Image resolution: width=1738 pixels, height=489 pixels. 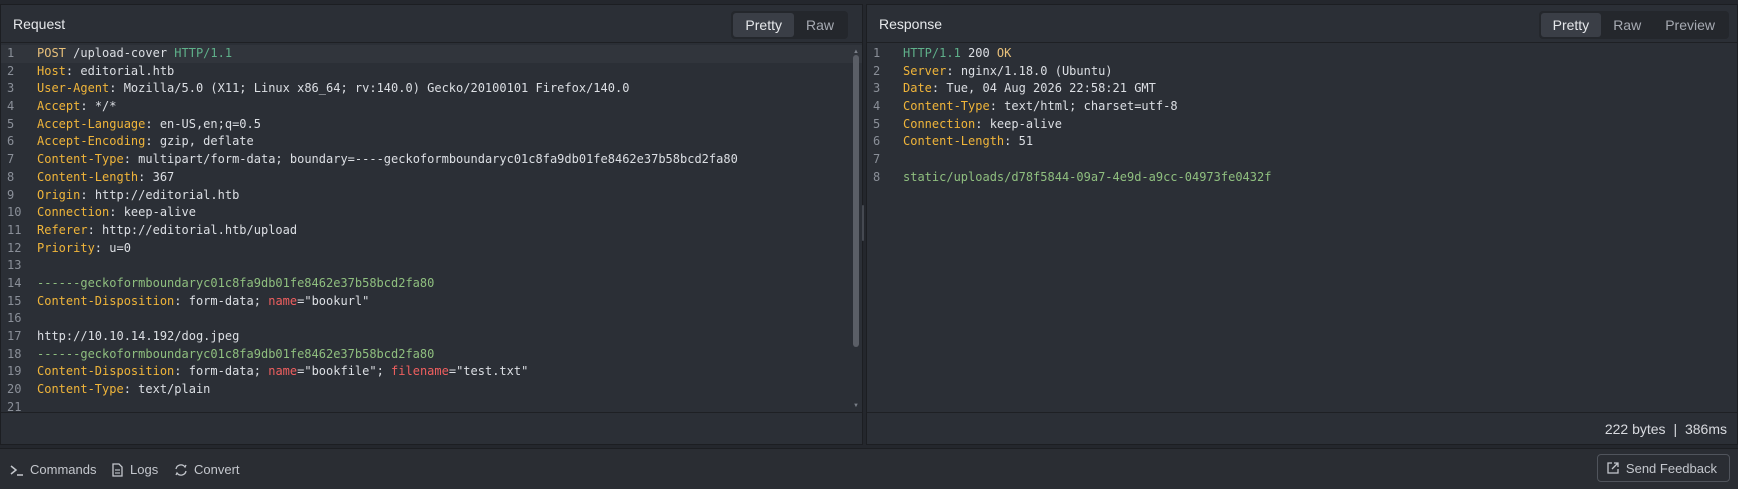 What do you see at coordinates (978, 53) in the screenshot?
I see `status-code: 200` at bounding box center [978, 53].